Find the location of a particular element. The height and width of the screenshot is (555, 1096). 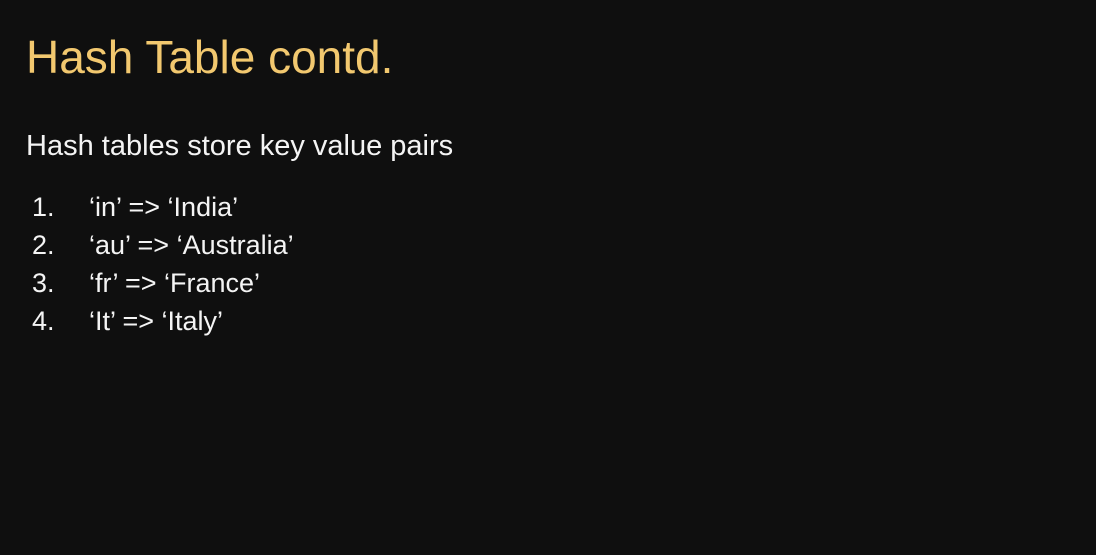

list-item-number: 2. is located at coordinates (43, 245).